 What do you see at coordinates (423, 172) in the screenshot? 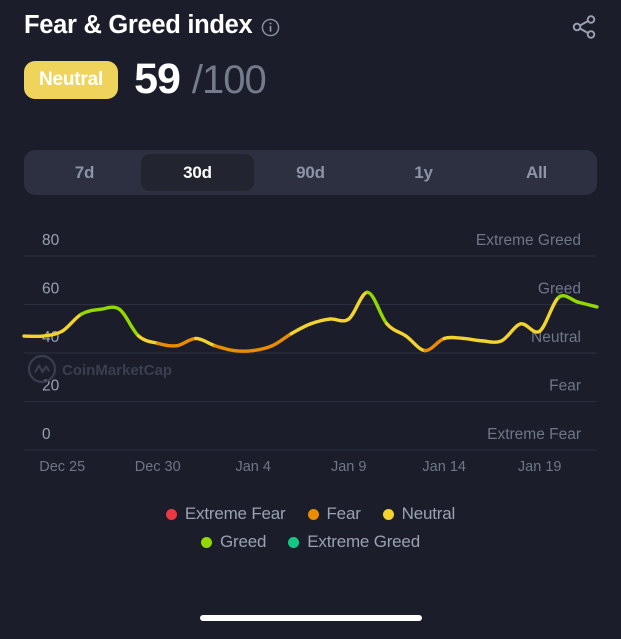
I see `tab-1y: 1y` at bounding box center [423, 172].